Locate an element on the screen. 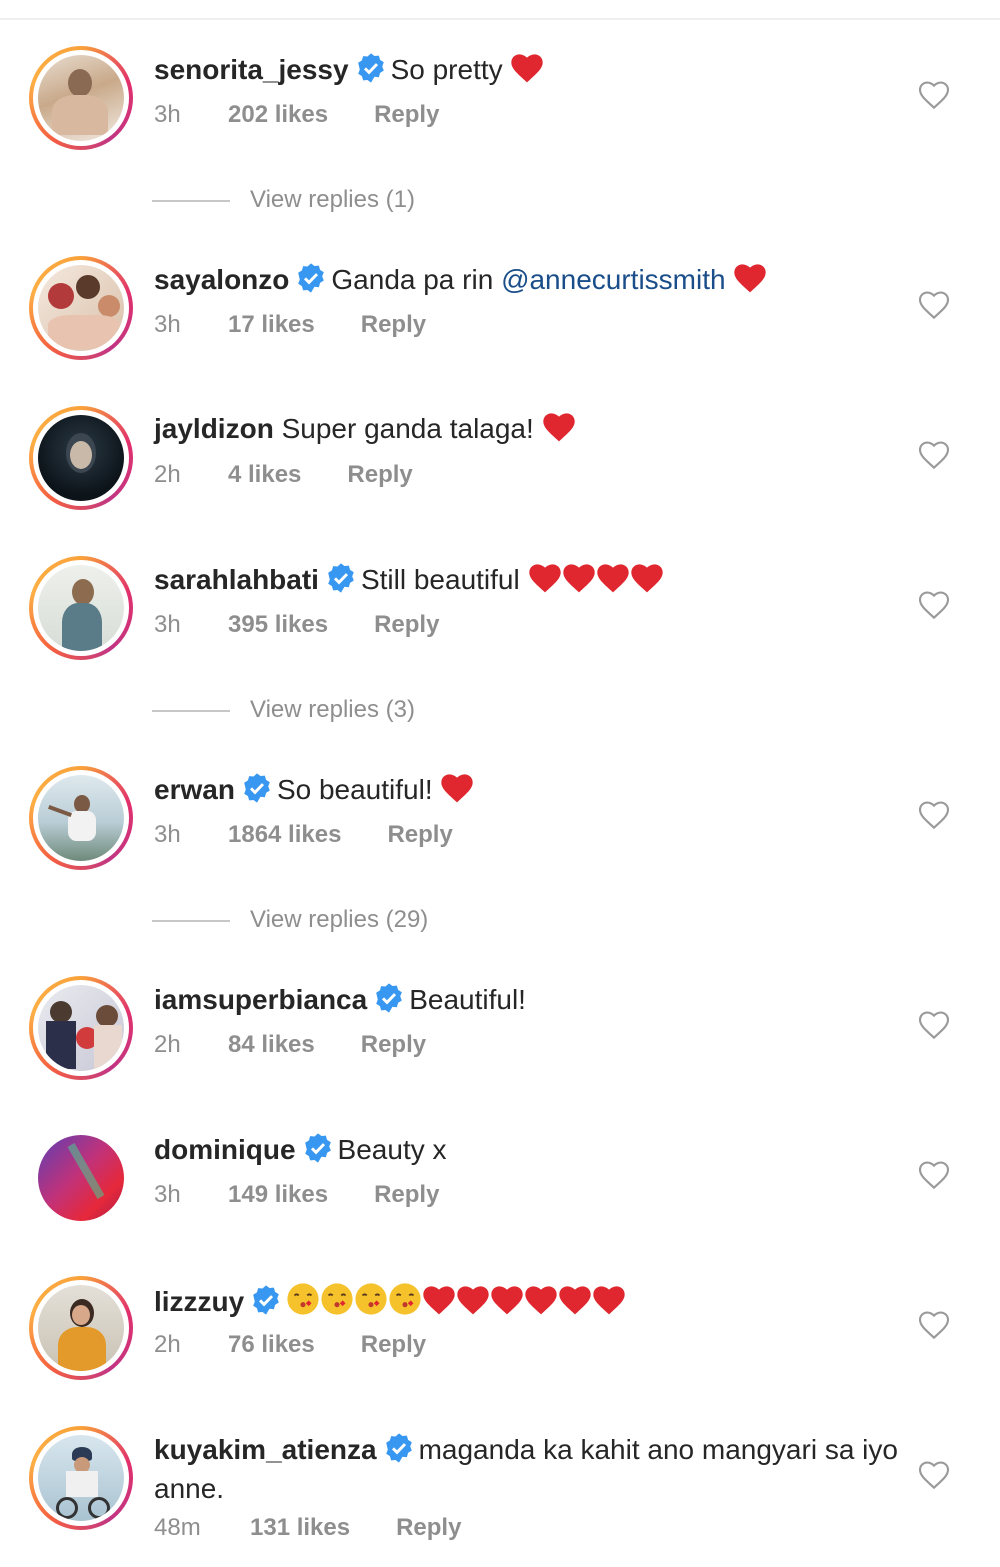  username: erwan is located at coordinates (194, 789).